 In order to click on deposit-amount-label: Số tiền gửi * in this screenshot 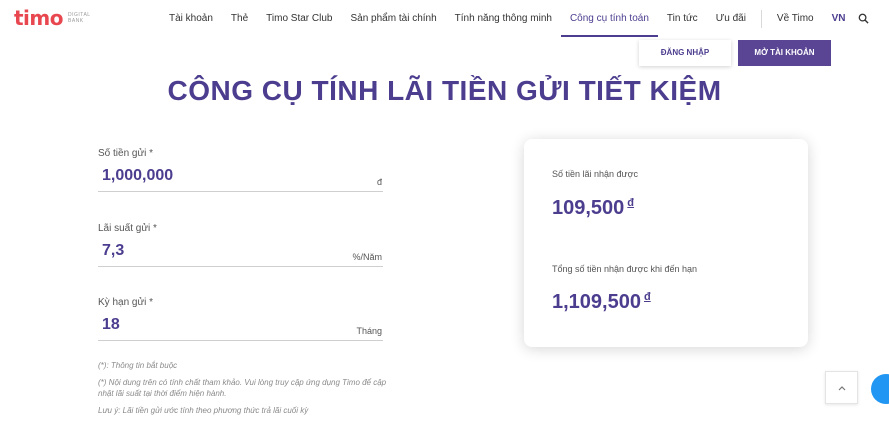, I will do `click(126, 153)`.